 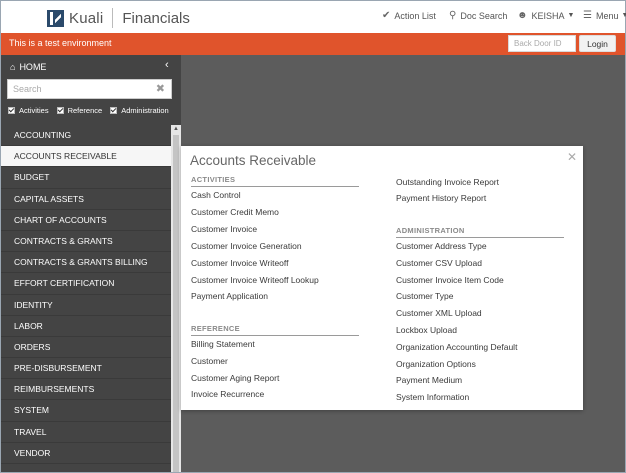 What do you see at coordinates (176, 303) in the screenshot?
I see `scrollbar-thumb` at bounding box center [176, 303].